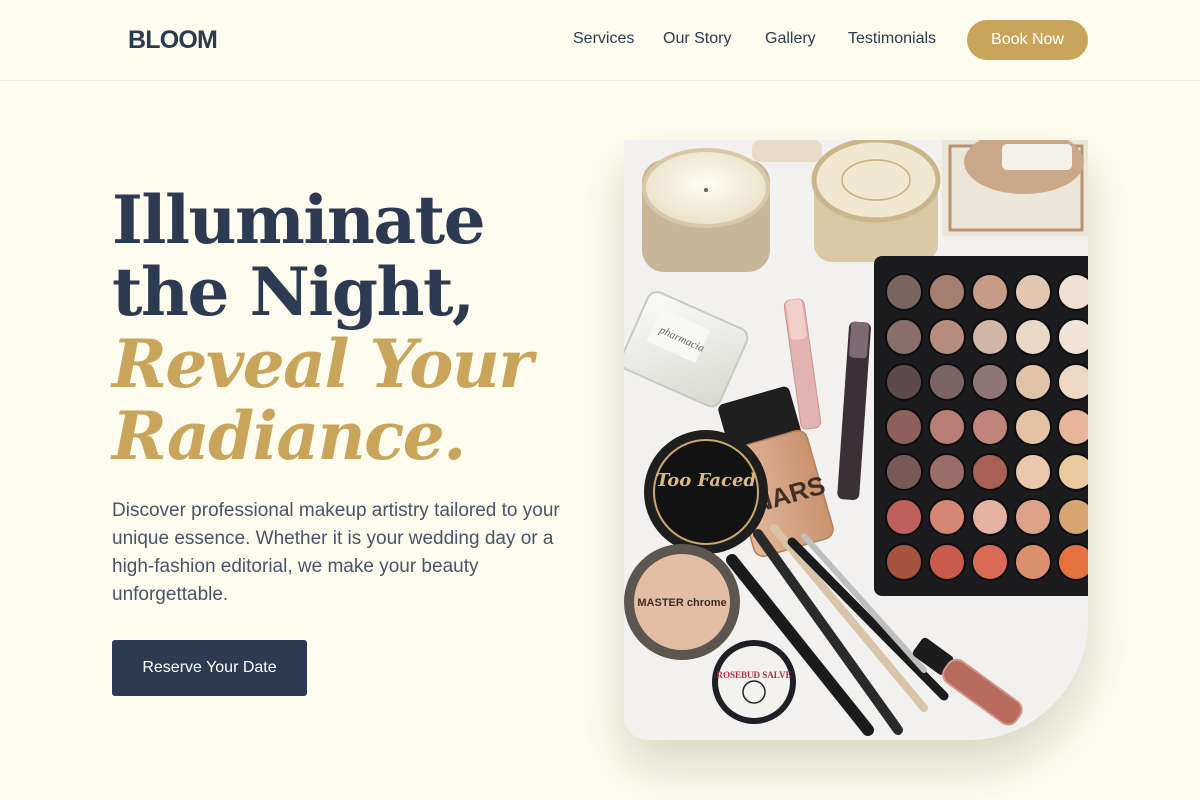  What do you see at coordinates (876, 201) in the screenshot?
I see `jar-candle-icon` at bounding box center [876, 201].